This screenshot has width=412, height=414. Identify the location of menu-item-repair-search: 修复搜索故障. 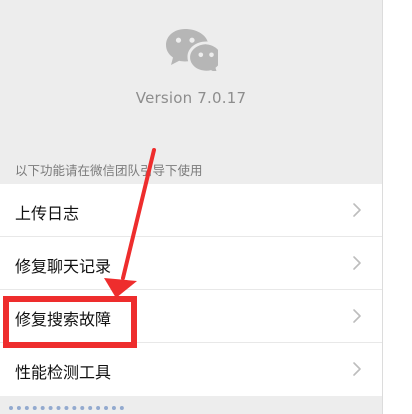
(191, 316).